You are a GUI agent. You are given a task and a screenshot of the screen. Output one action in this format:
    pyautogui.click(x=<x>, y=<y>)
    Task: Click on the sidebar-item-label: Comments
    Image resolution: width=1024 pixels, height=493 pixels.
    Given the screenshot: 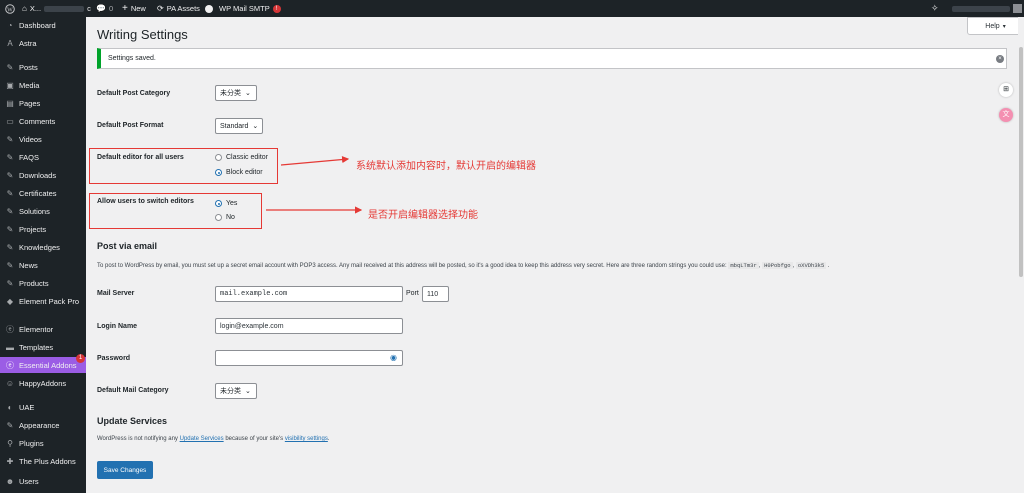 What is the action you would take?
    pyautogui.click(x=37, y=121)
    